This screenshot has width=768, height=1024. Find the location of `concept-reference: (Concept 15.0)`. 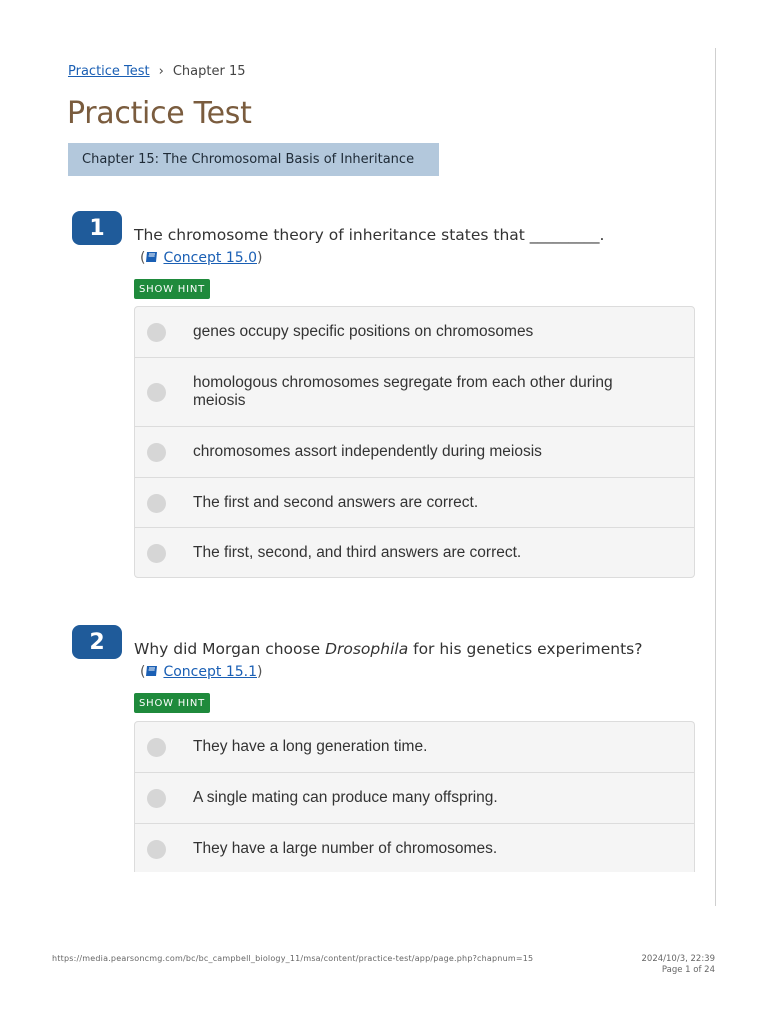

concept-reference: (Concept 15.0) is located at coordinates (201, 258).